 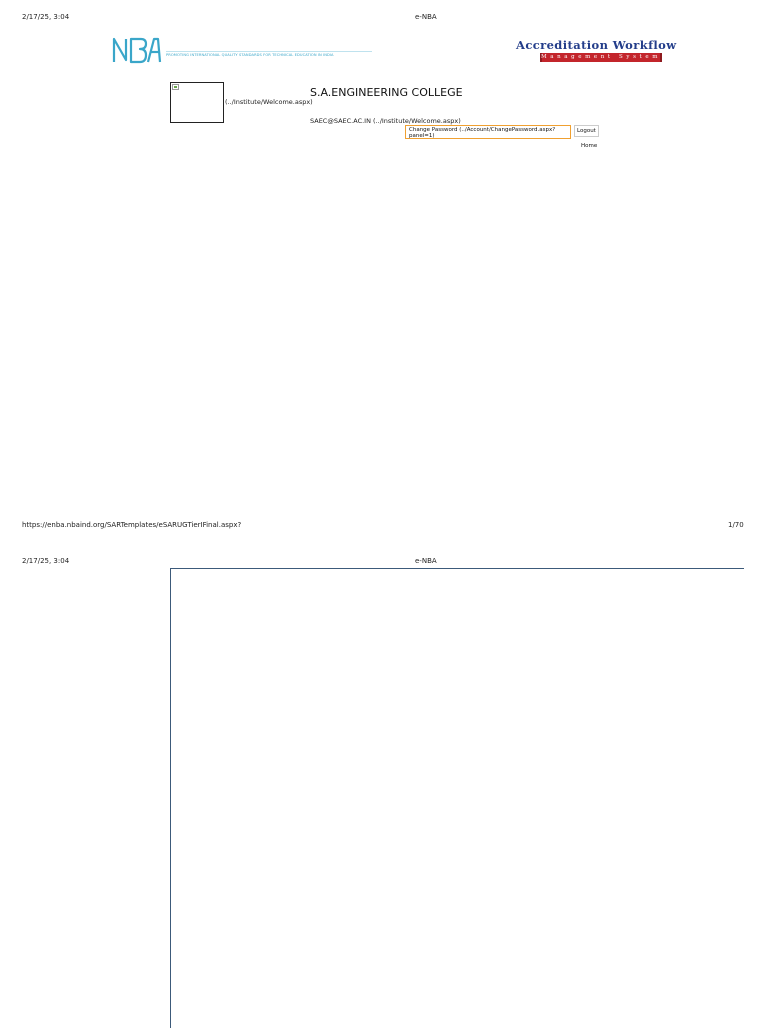 What do you see at coordinates (269, 51) in the screenshot?
I see `nba-tagline-rule` at bounding box center [269, 51].